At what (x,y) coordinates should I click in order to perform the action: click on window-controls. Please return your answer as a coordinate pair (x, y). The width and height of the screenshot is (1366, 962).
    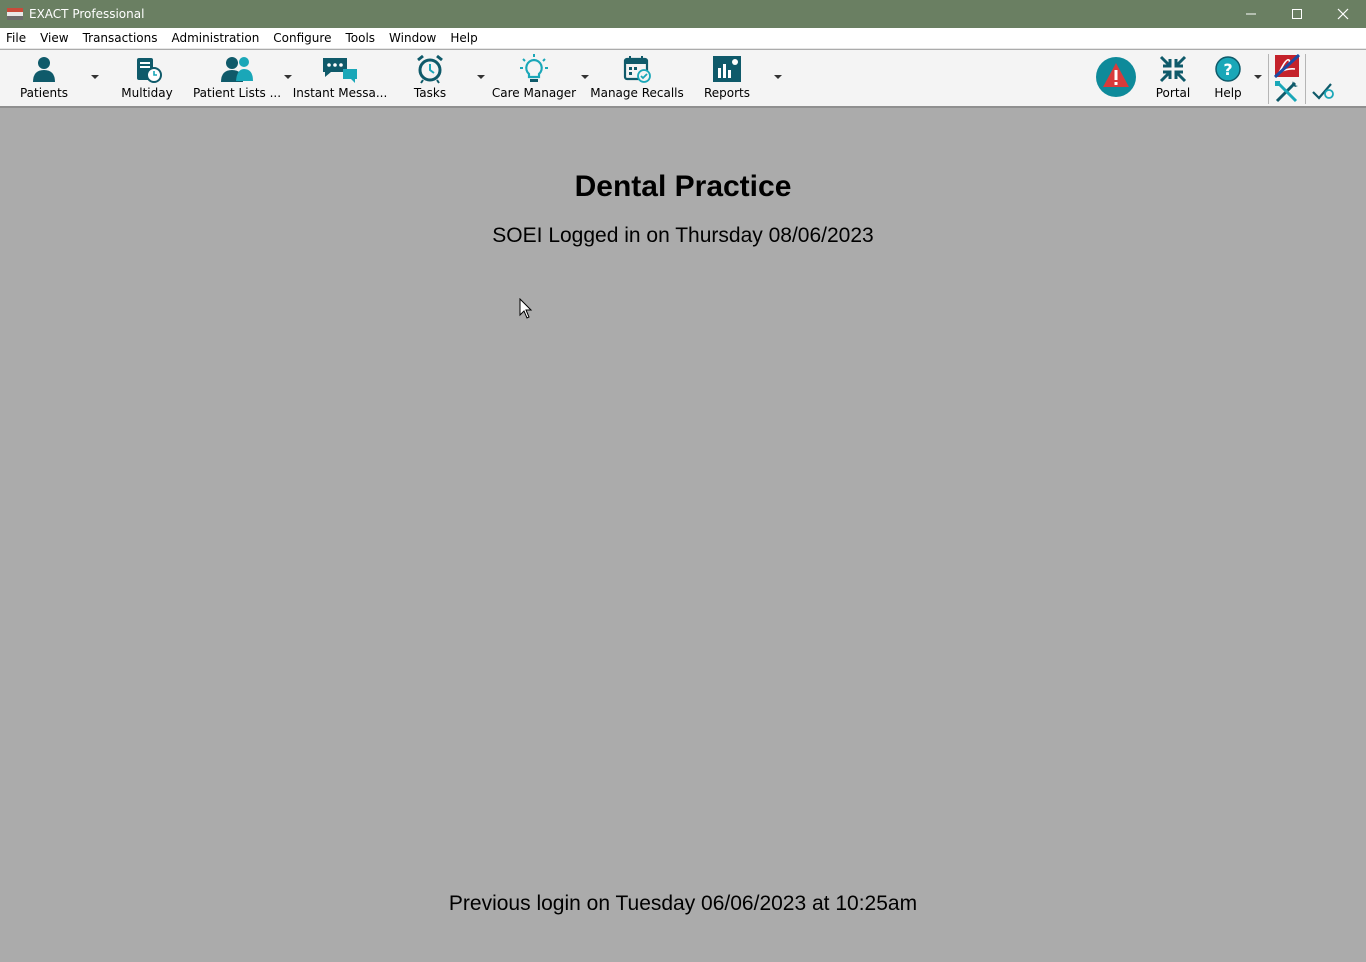
    Looking at the image, I should click on (1297, 14).